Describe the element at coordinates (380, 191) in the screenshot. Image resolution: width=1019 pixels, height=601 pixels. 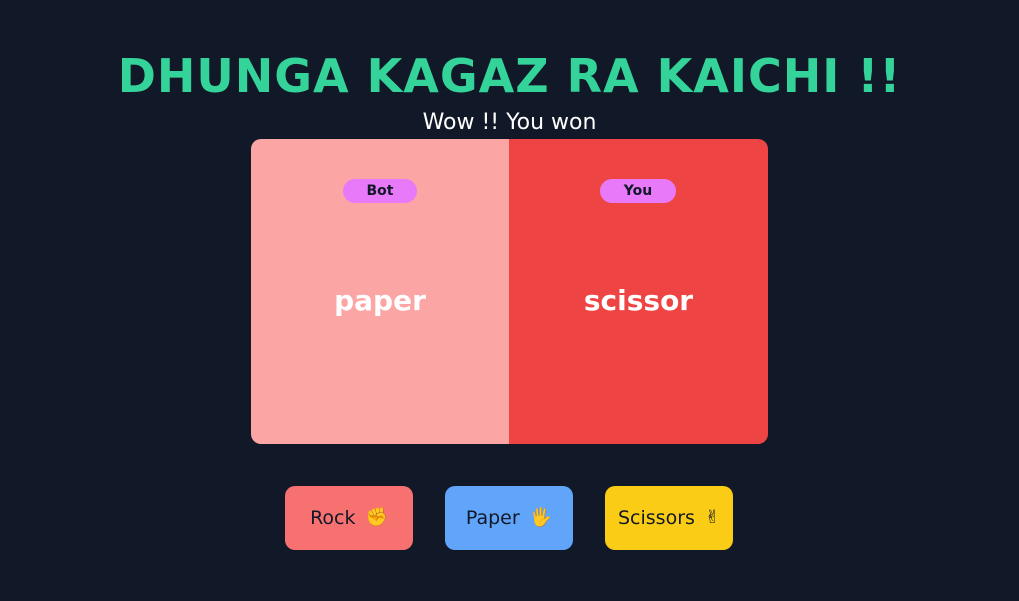
I see `bot-badge: Bot` at that location.